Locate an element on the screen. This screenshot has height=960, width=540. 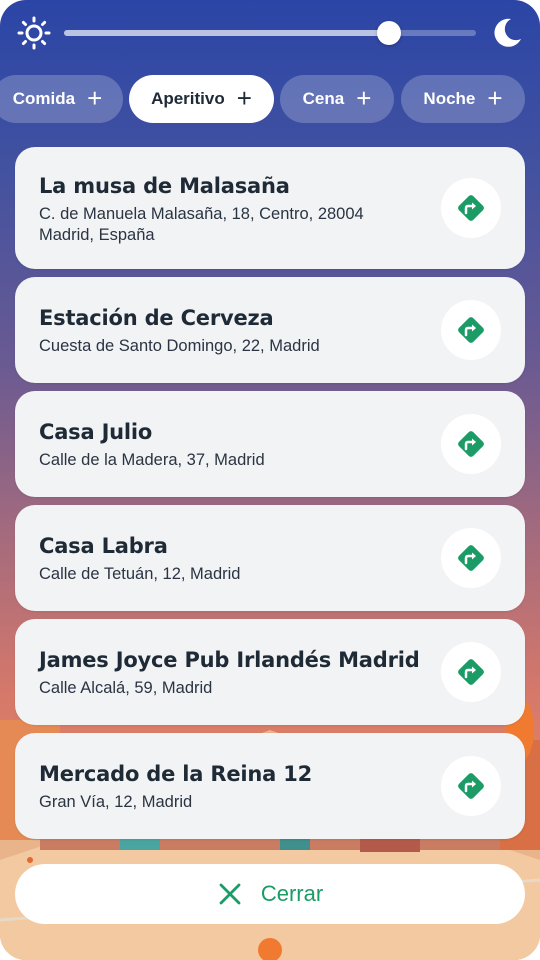
place-name: Mercado de la Reina 12 is located at coordinates (176, 774).